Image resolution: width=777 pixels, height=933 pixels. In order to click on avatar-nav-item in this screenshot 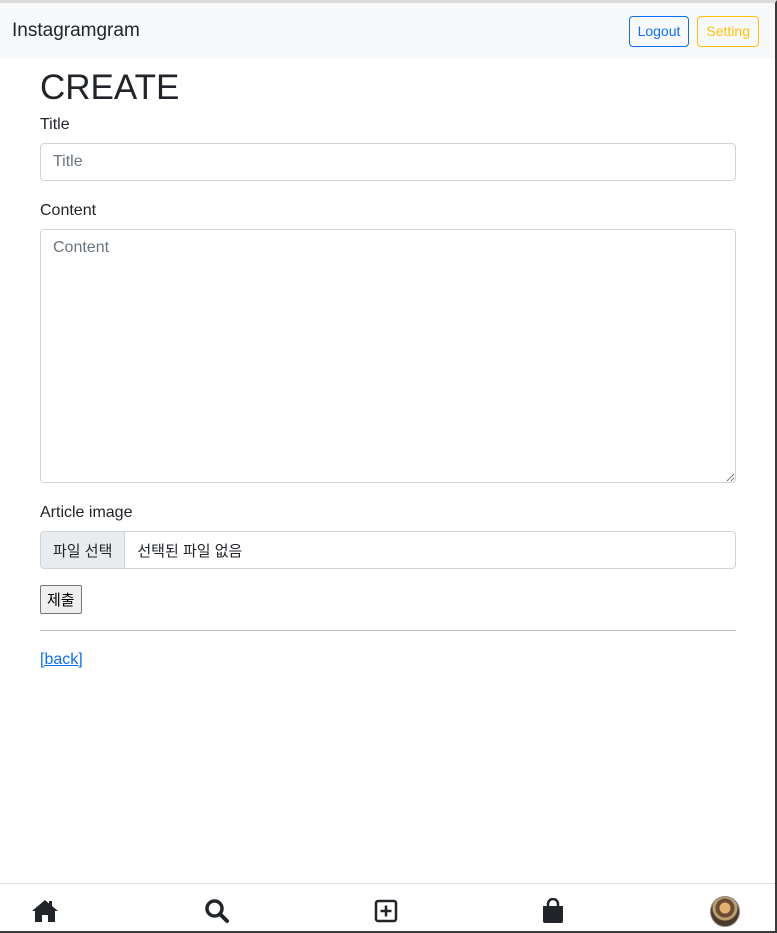, I will do `click(725, 911)`.